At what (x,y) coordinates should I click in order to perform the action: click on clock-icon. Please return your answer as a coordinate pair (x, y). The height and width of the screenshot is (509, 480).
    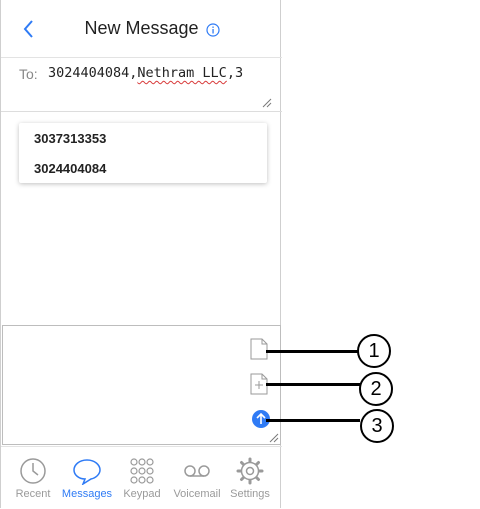
    Looking at the image, I should click on (33, 471).